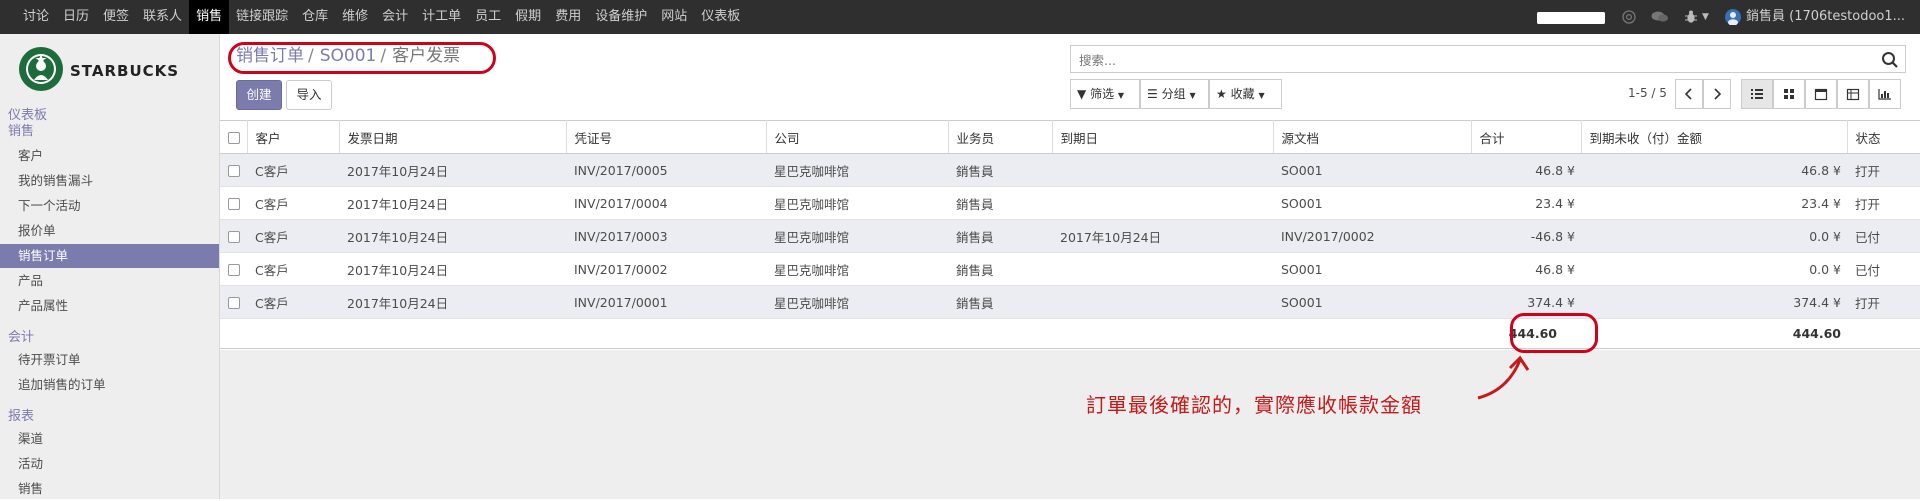 The height and width of the screenshot is (501, 1920). I want to click on column-header-salesperson: 业务员, so click(1000, 137).